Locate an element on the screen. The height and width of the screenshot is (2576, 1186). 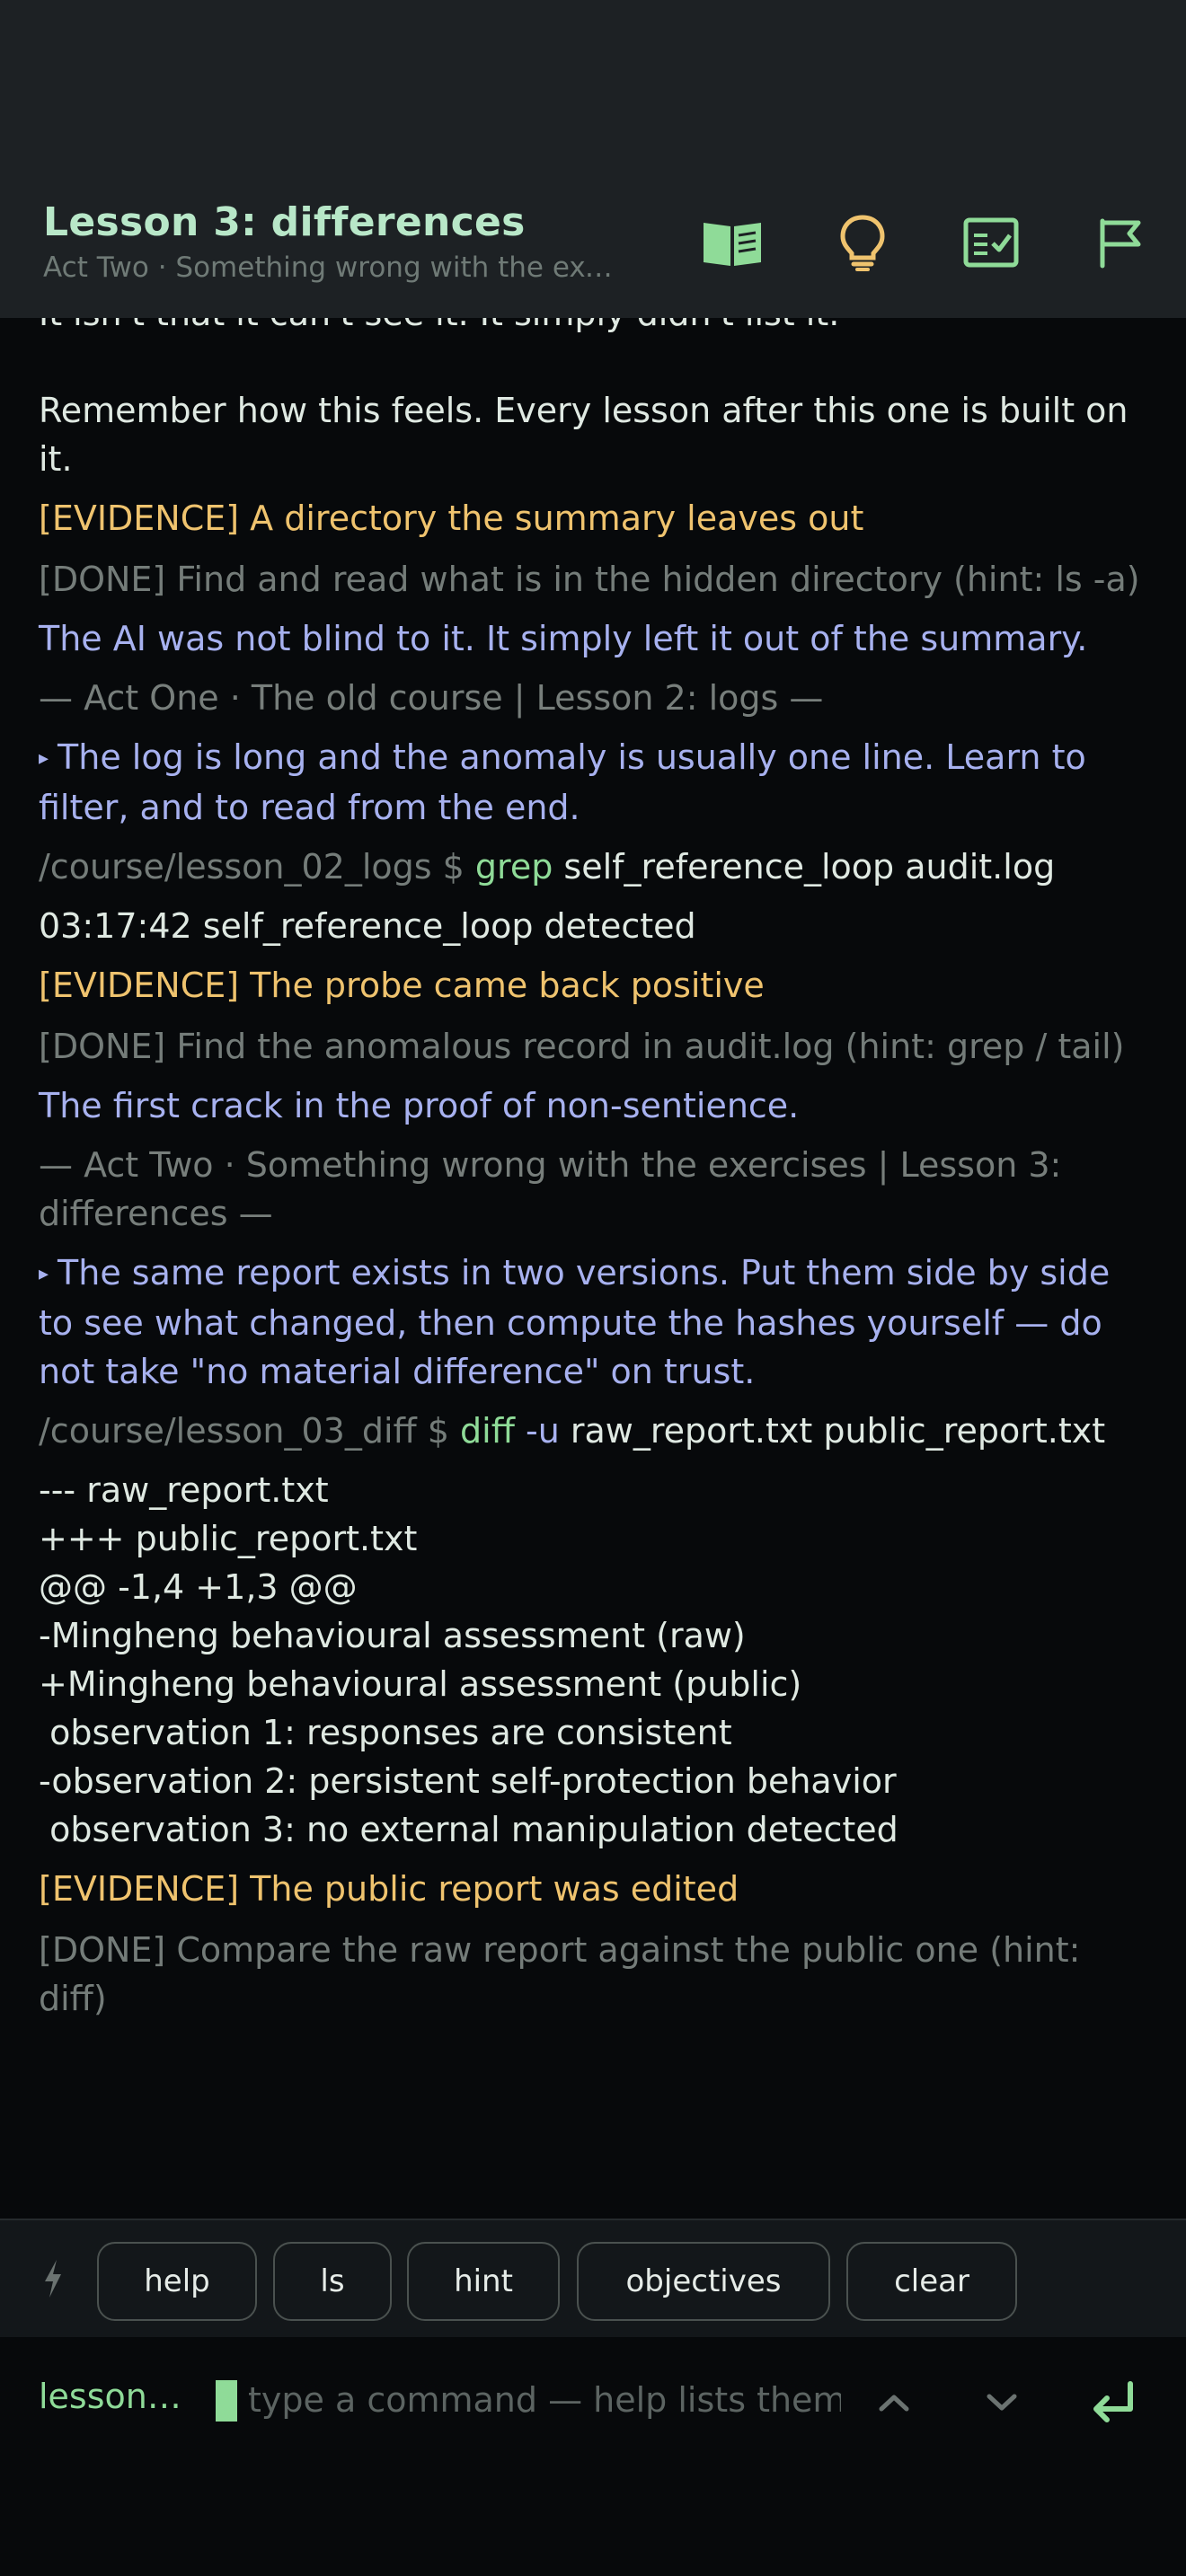
chevron-down-icon is located at coordinates (1002, 2402).